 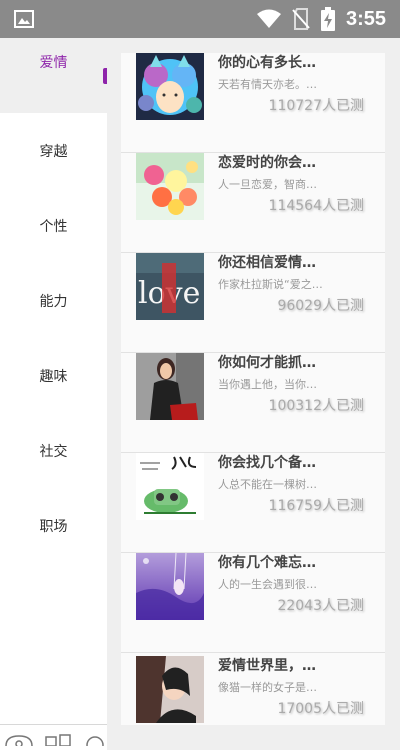 I want to click on list-item: 你有几个难忘… 人的一生会遇到很… 22043人已测, so click(x=253, y=603).